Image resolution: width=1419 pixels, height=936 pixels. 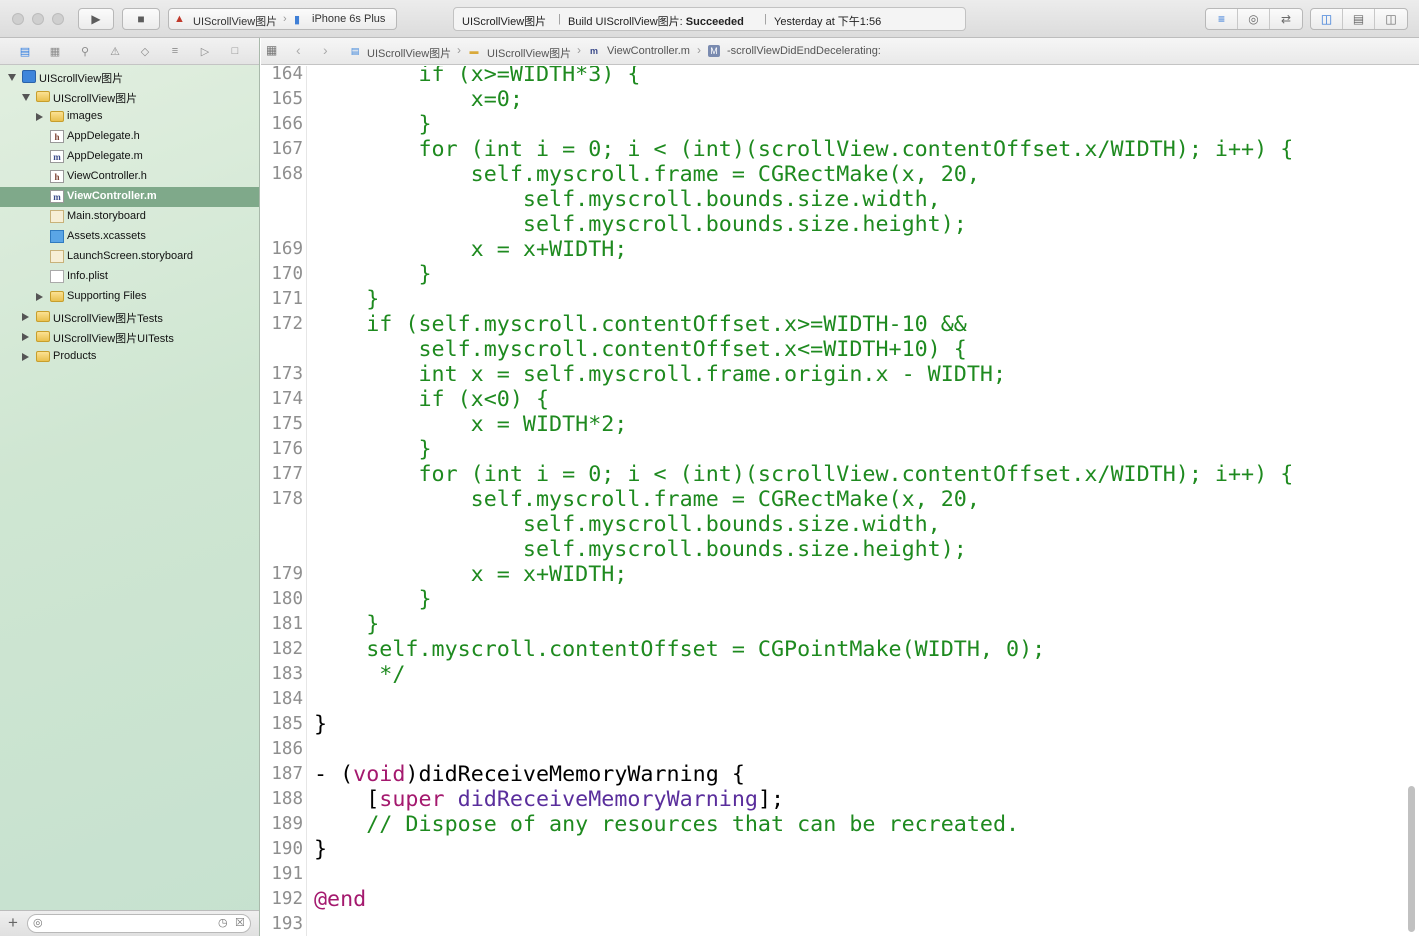 What do you see at coordinates (477, 76) in the screenshot?
I see `code-line: if (x>=WIDTH*3) {` at bounding box center [477, 76].